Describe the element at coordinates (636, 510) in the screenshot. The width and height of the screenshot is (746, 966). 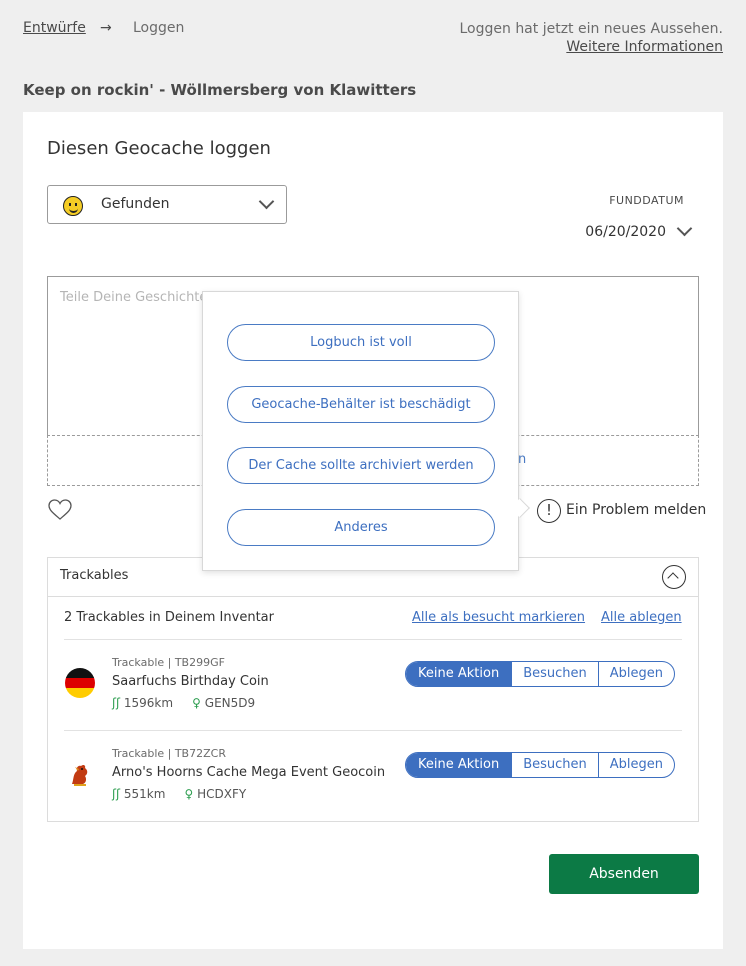
I see `report-problem-button: Ein Problem melden` at that location.